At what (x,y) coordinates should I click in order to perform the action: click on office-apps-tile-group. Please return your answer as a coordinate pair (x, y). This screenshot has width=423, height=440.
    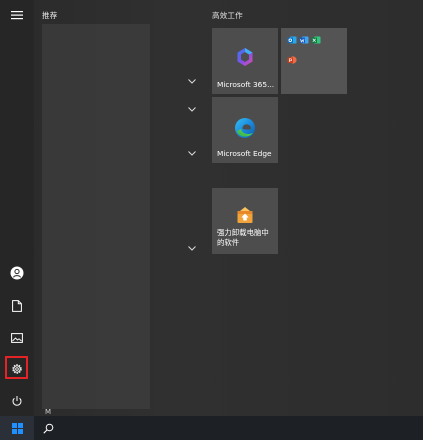
    Looking at the image, I should click on (314, 61).